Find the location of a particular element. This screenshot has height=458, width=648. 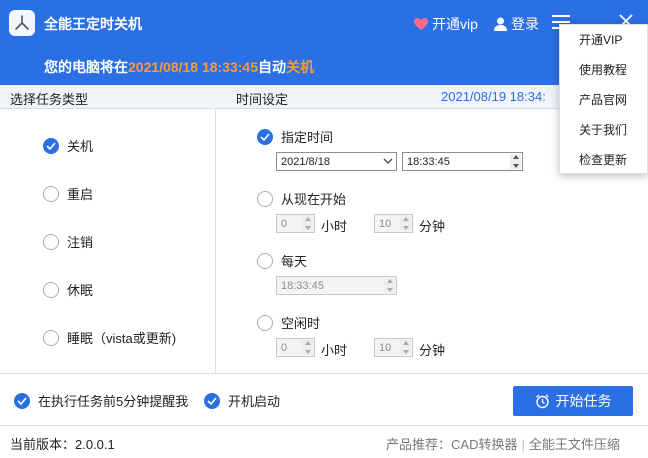

menu-item-open-vip: 开通VIP is located at coordinates (603, 40).